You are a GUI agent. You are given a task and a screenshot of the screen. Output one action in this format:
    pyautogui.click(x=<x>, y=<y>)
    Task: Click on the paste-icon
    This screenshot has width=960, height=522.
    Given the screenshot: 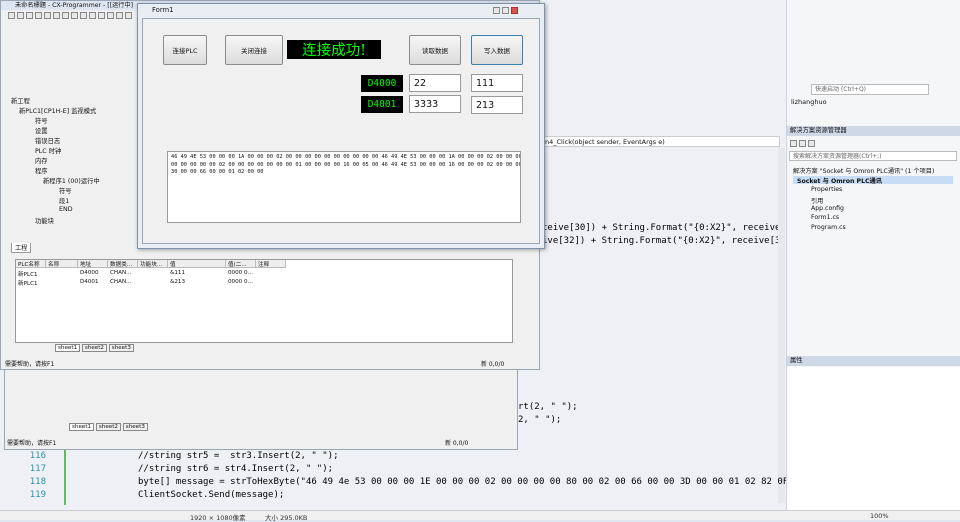 What is the action you would take?
    pyautogui.click(x=65, y=15)
    